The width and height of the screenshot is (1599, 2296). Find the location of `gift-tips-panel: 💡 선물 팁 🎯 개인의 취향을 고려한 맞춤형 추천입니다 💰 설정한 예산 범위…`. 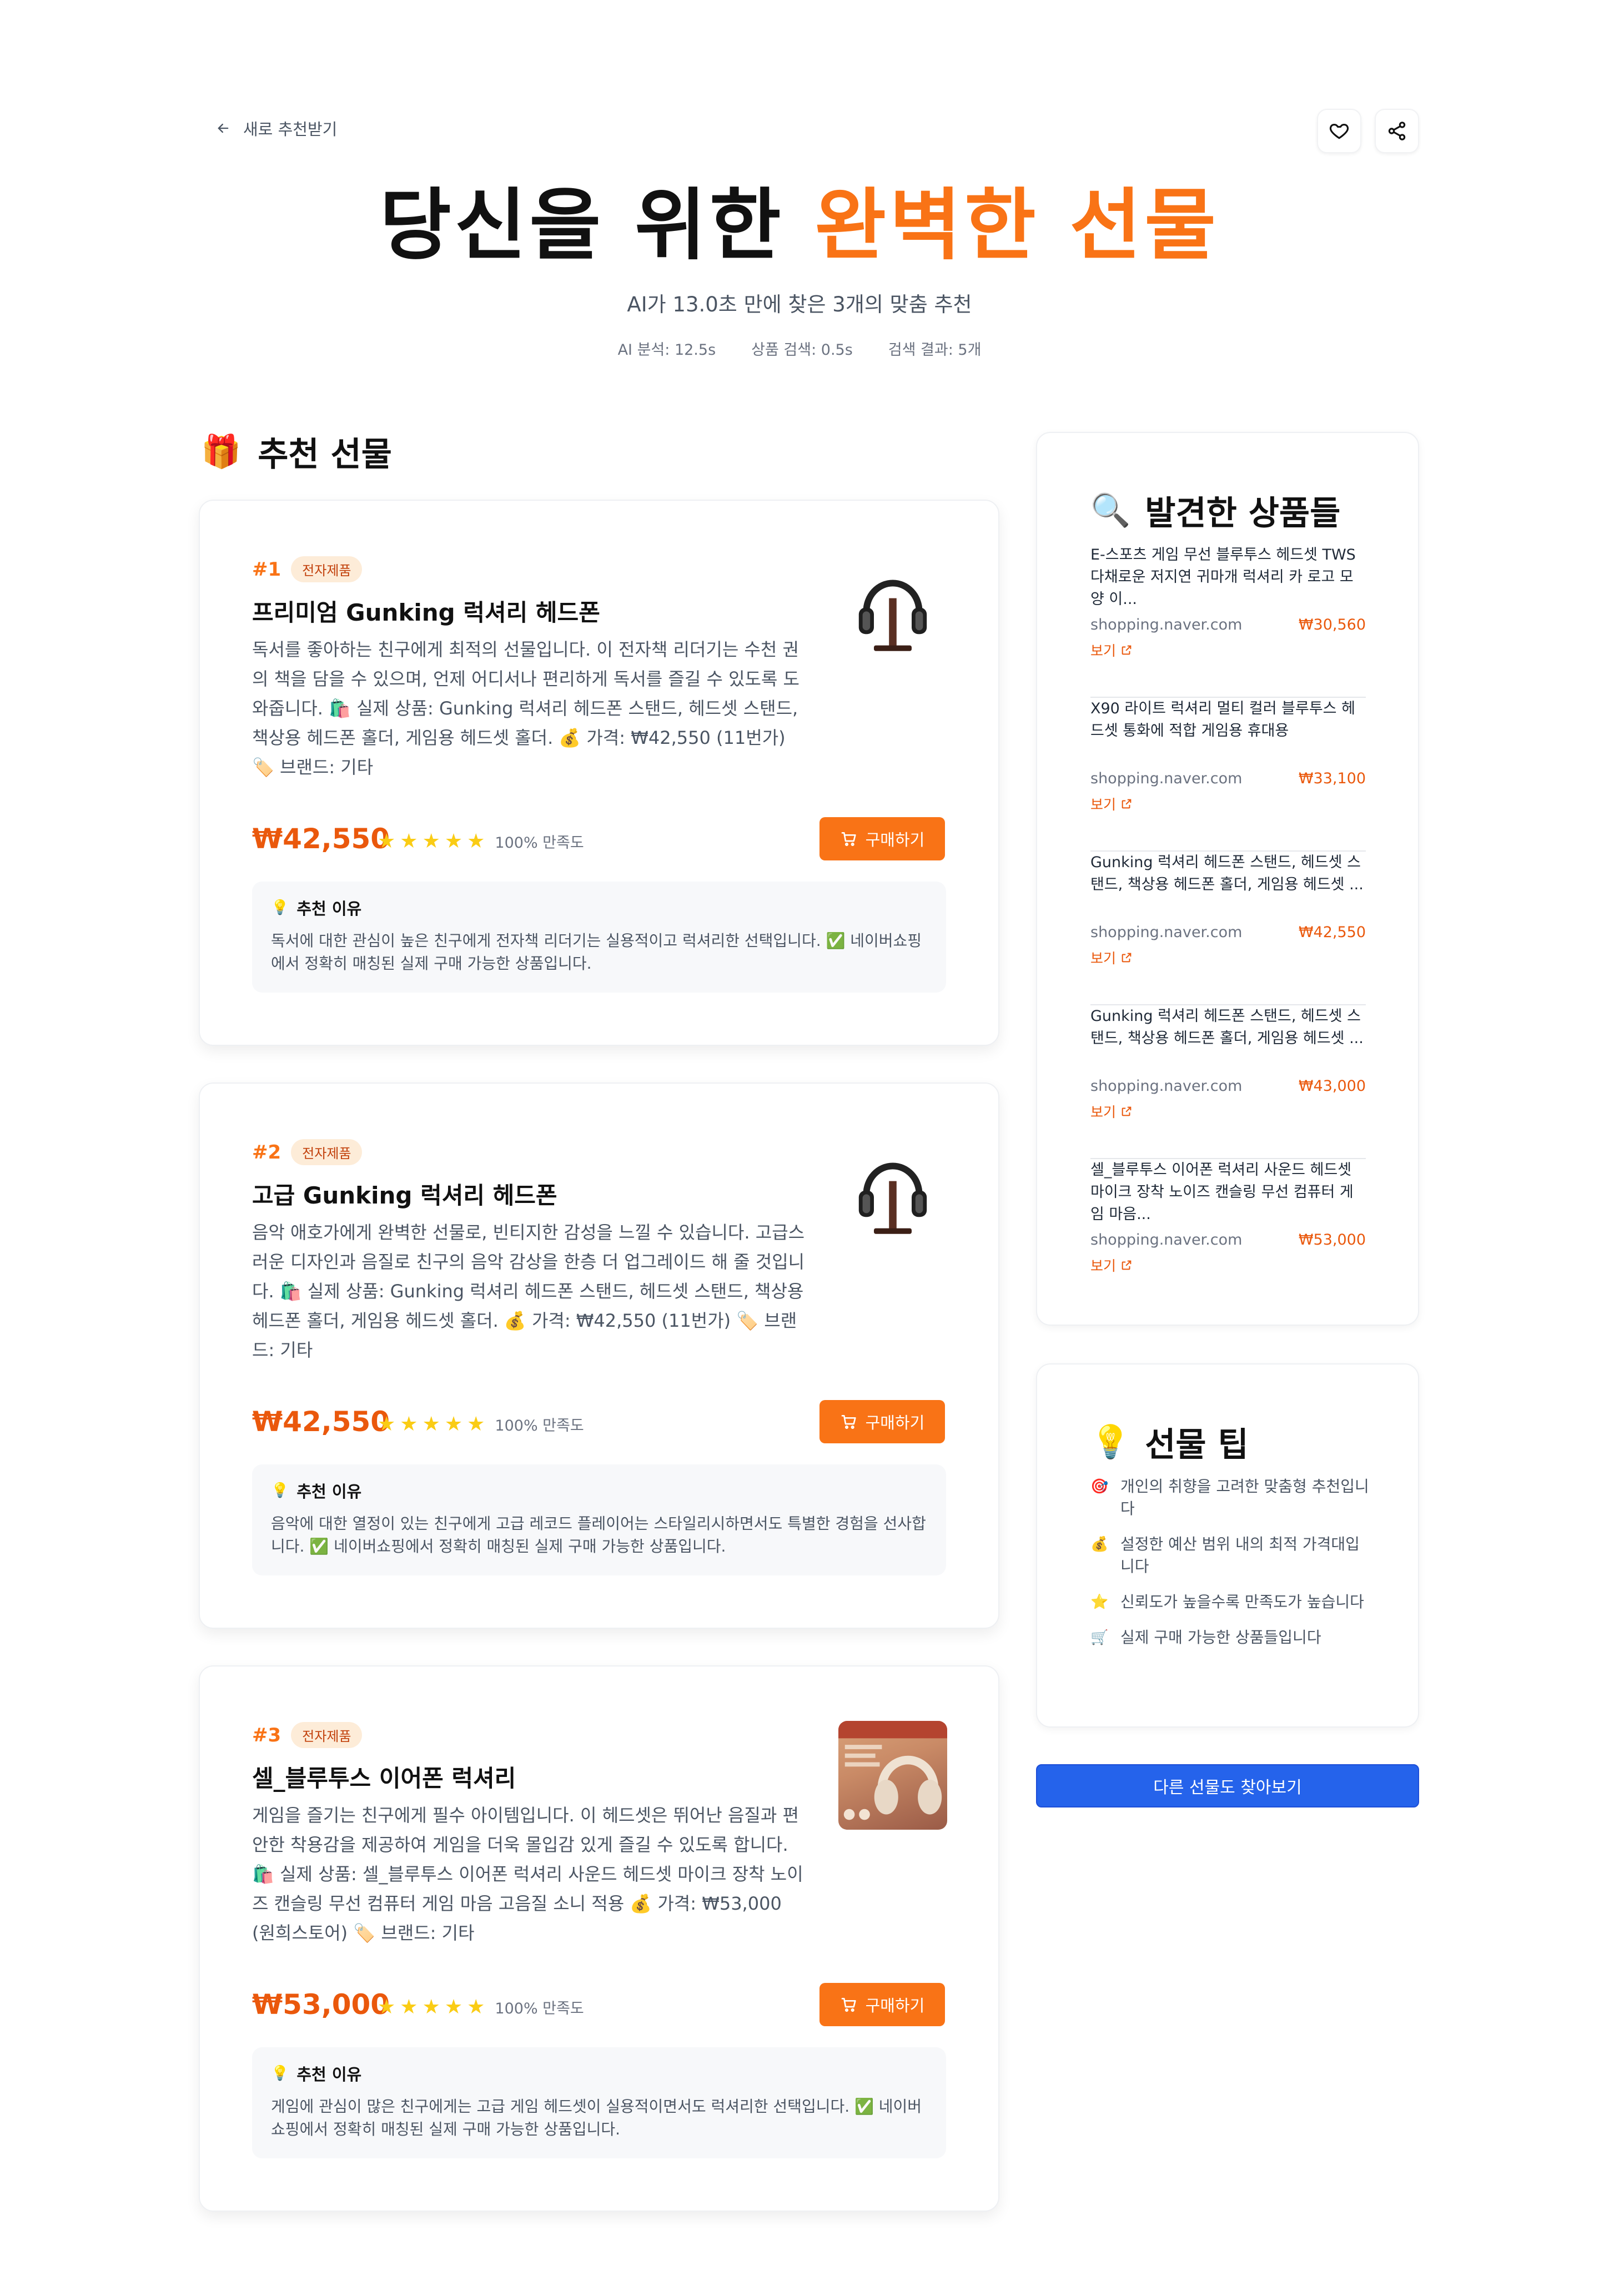

gift-tips-panel: 💡 선물 팁 🎯 개인의 취향을 고려한 맞춤형 추천입니다 💰 설정한 예산 범위… is located at coordinates (1227, 1545).